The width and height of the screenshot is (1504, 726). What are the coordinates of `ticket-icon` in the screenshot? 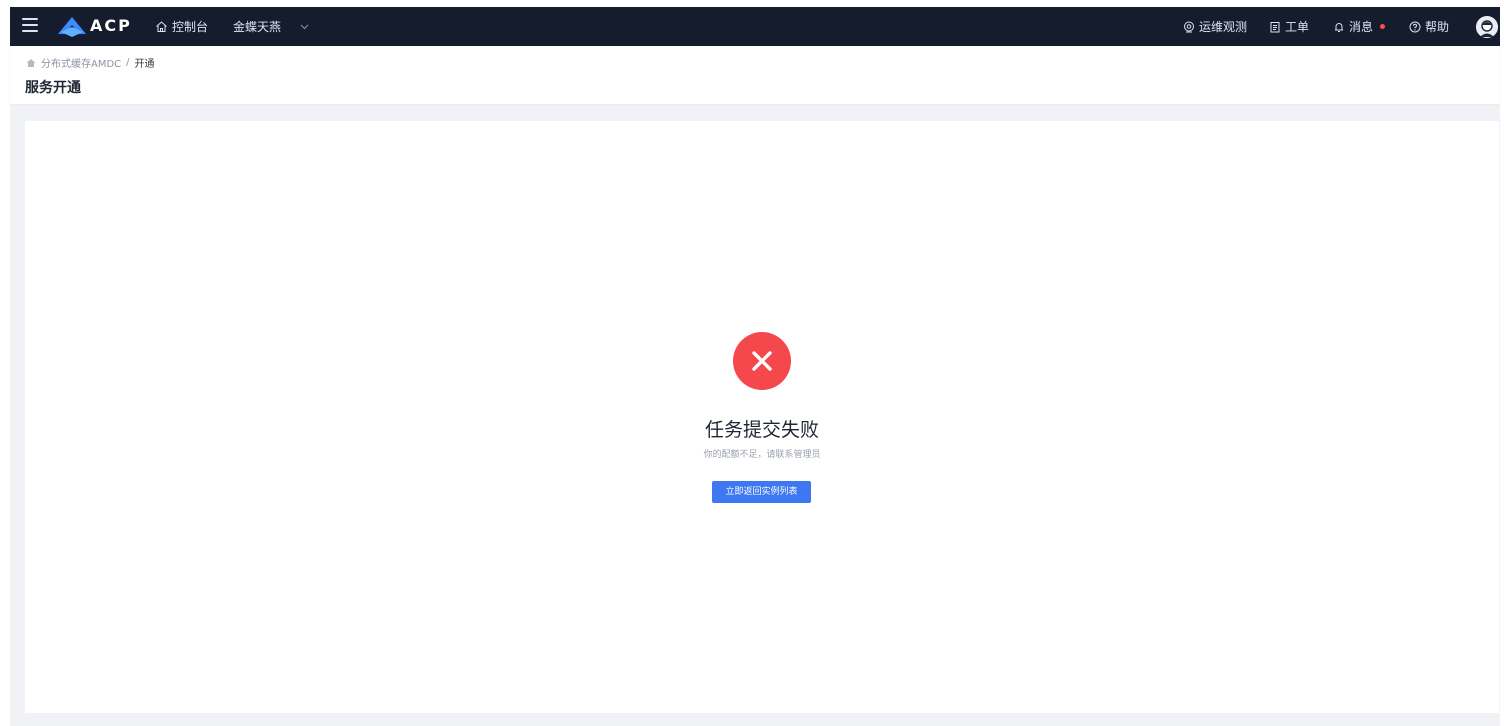 It's located at (1275, 26).